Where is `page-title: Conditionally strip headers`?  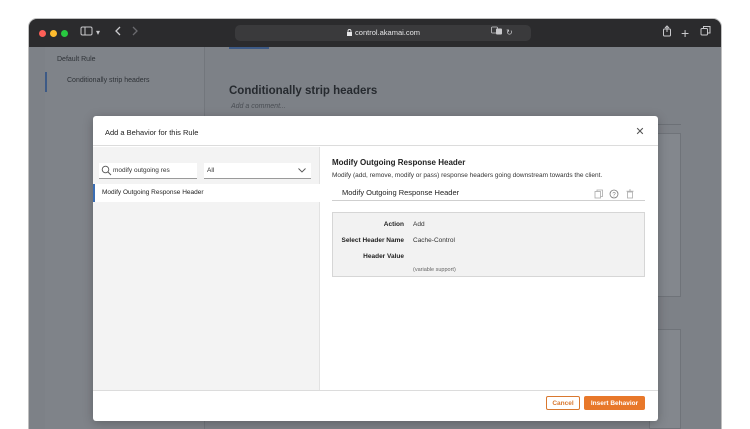
page-title: Conditionally strip headers is located at coordinates (303, 91).